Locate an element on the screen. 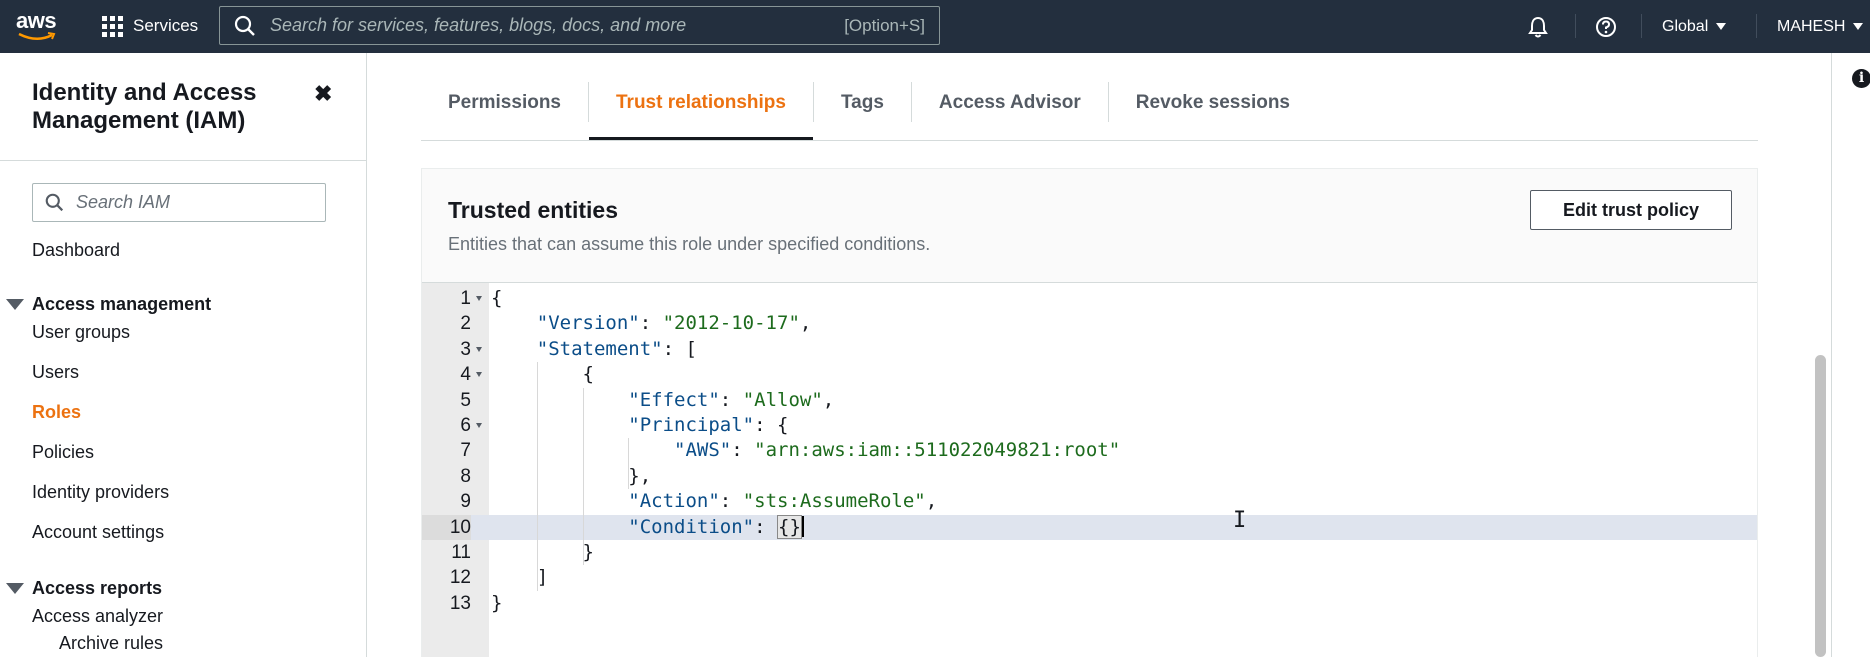  code-line: 13} is located at coordinates (1089, 603).